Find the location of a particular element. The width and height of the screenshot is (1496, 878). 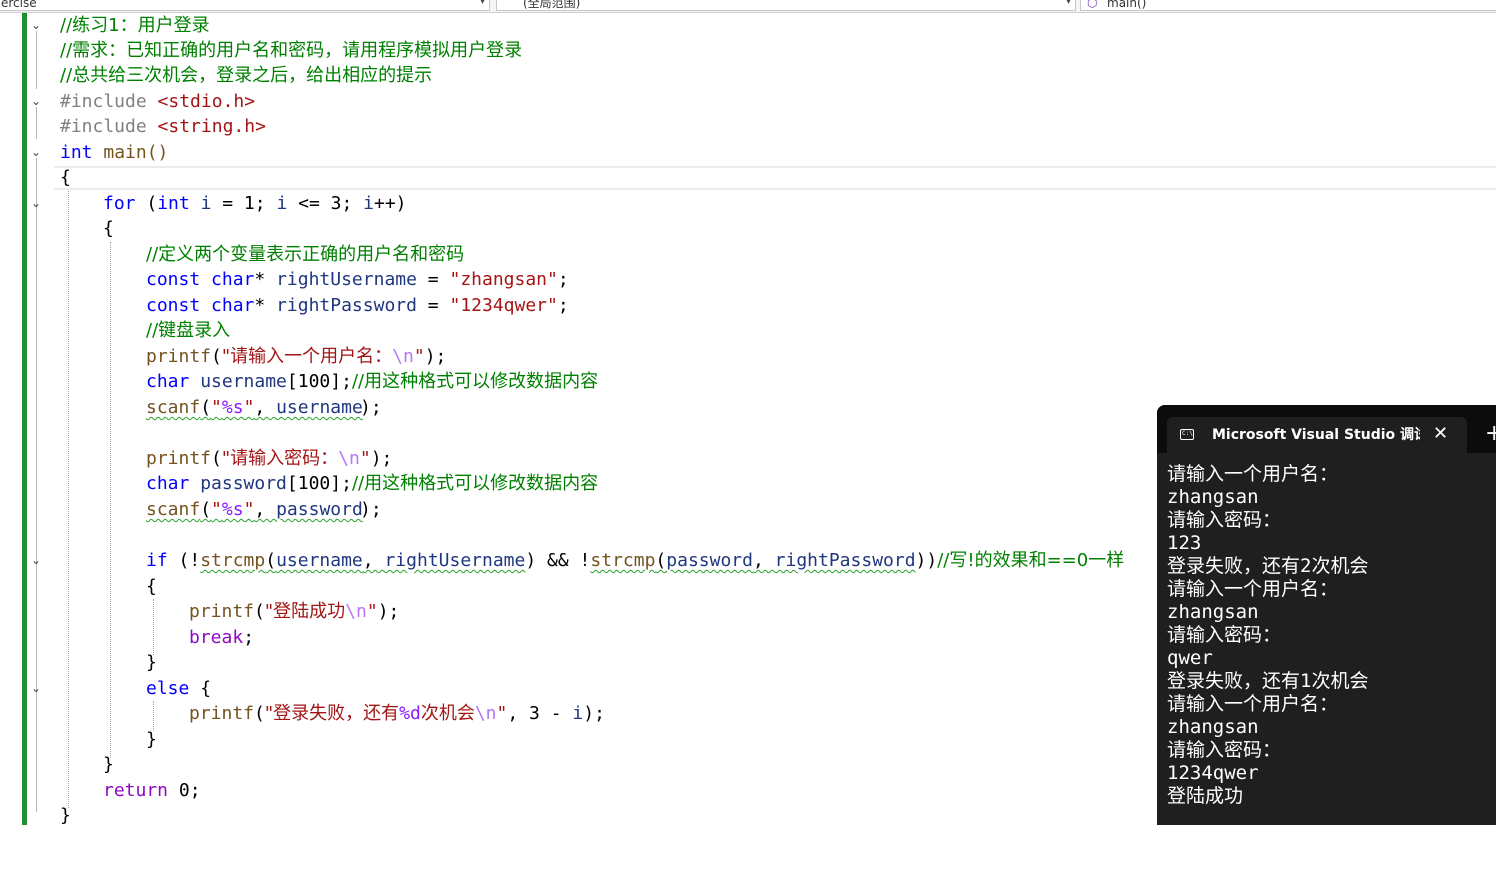

punctuation: ++) is located at coordinates (390, 203).